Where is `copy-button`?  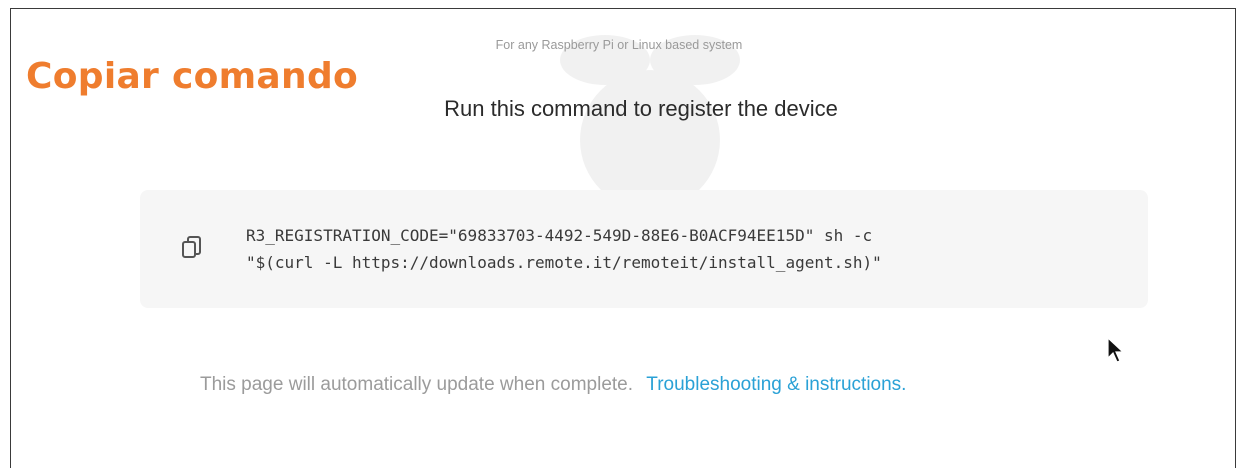
copy-button is located at coordinates (193, 250).